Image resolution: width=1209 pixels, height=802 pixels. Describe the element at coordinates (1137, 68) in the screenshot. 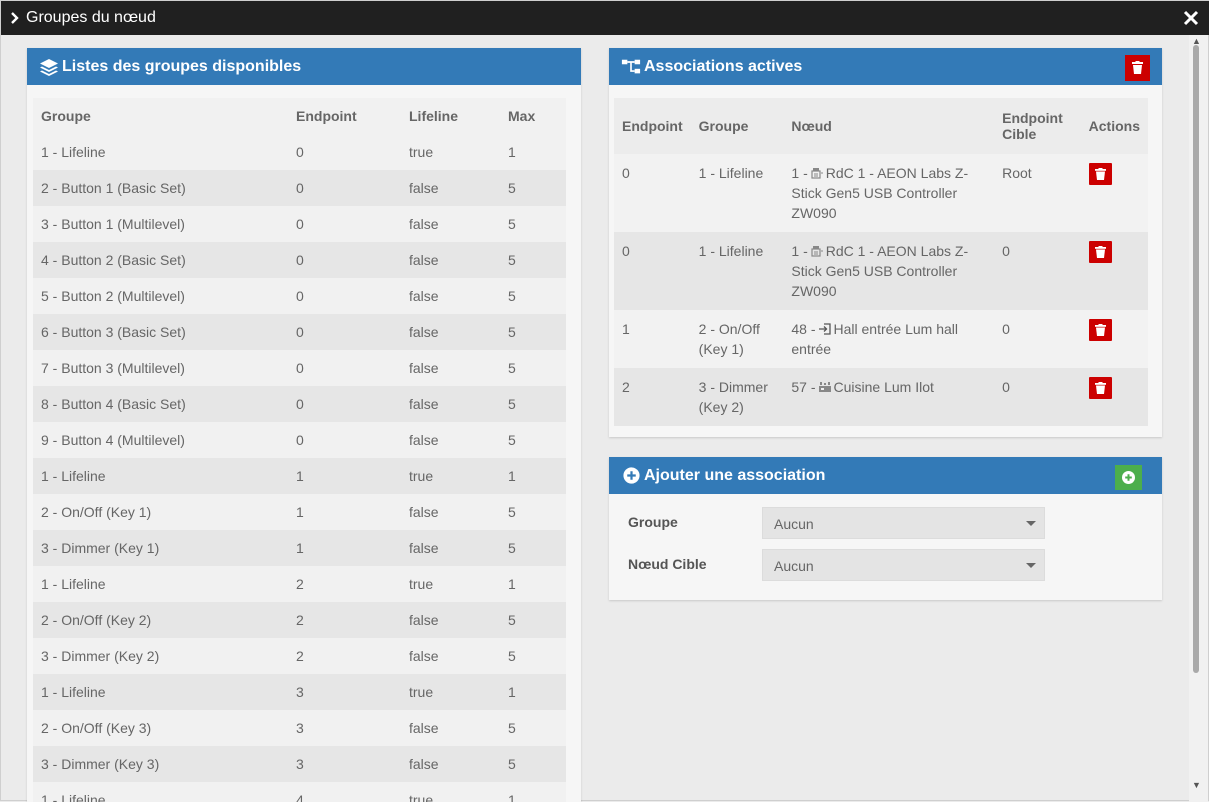

I see `delete-all-button` at that location.